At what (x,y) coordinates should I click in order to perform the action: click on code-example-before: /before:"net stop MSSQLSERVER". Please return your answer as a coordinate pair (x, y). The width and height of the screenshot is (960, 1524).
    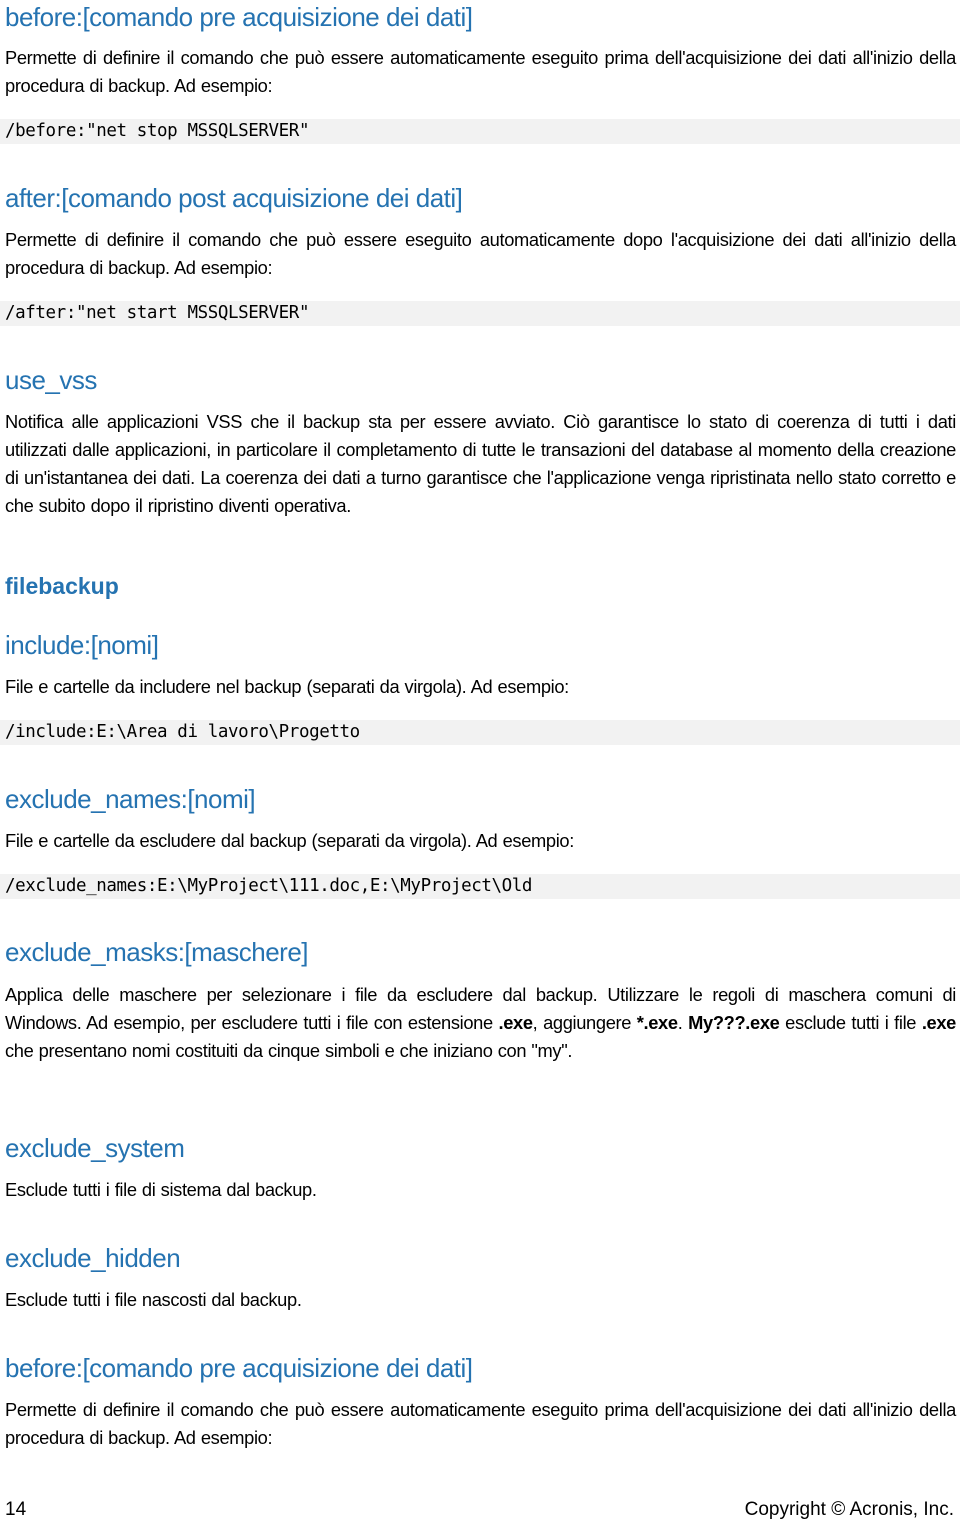
    Looking at the image, I should click on (480, 131).